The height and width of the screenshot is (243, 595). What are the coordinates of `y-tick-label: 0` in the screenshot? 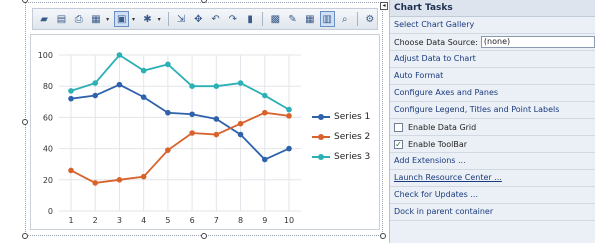 It's located at (50, 211).